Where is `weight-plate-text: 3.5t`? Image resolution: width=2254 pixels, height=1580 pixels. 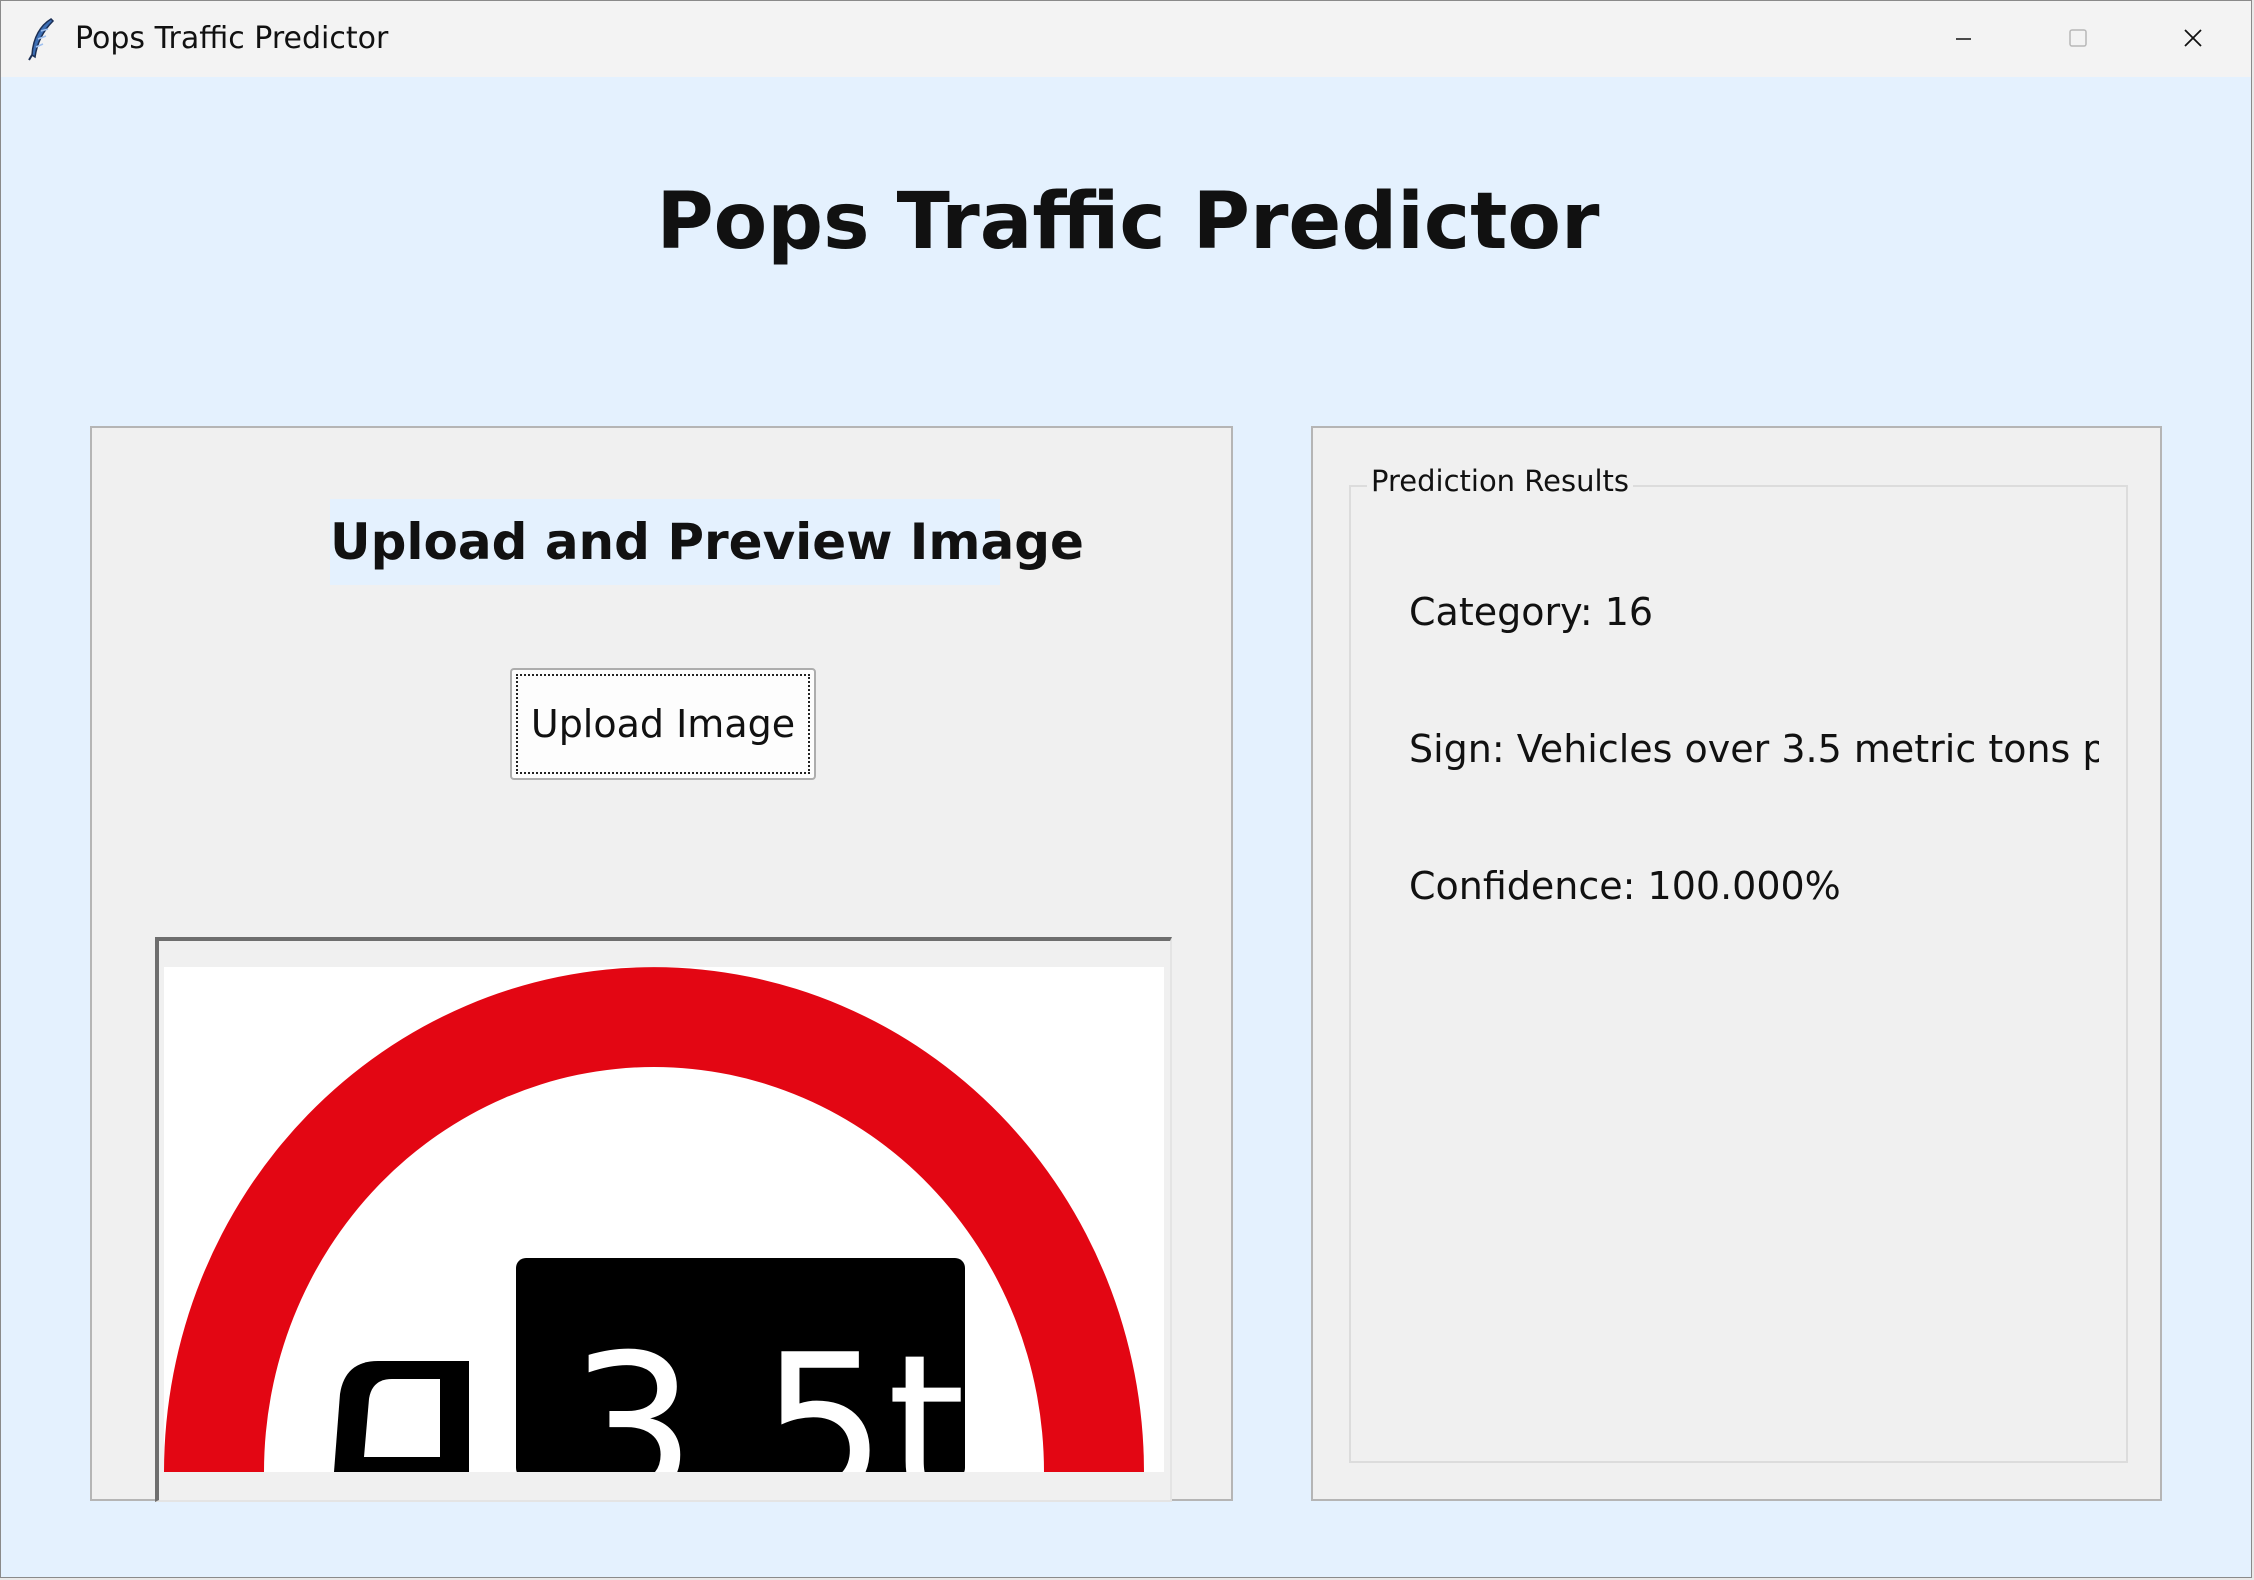
weight-plate-text: 3.5t is located at coordinates (767, 1392).